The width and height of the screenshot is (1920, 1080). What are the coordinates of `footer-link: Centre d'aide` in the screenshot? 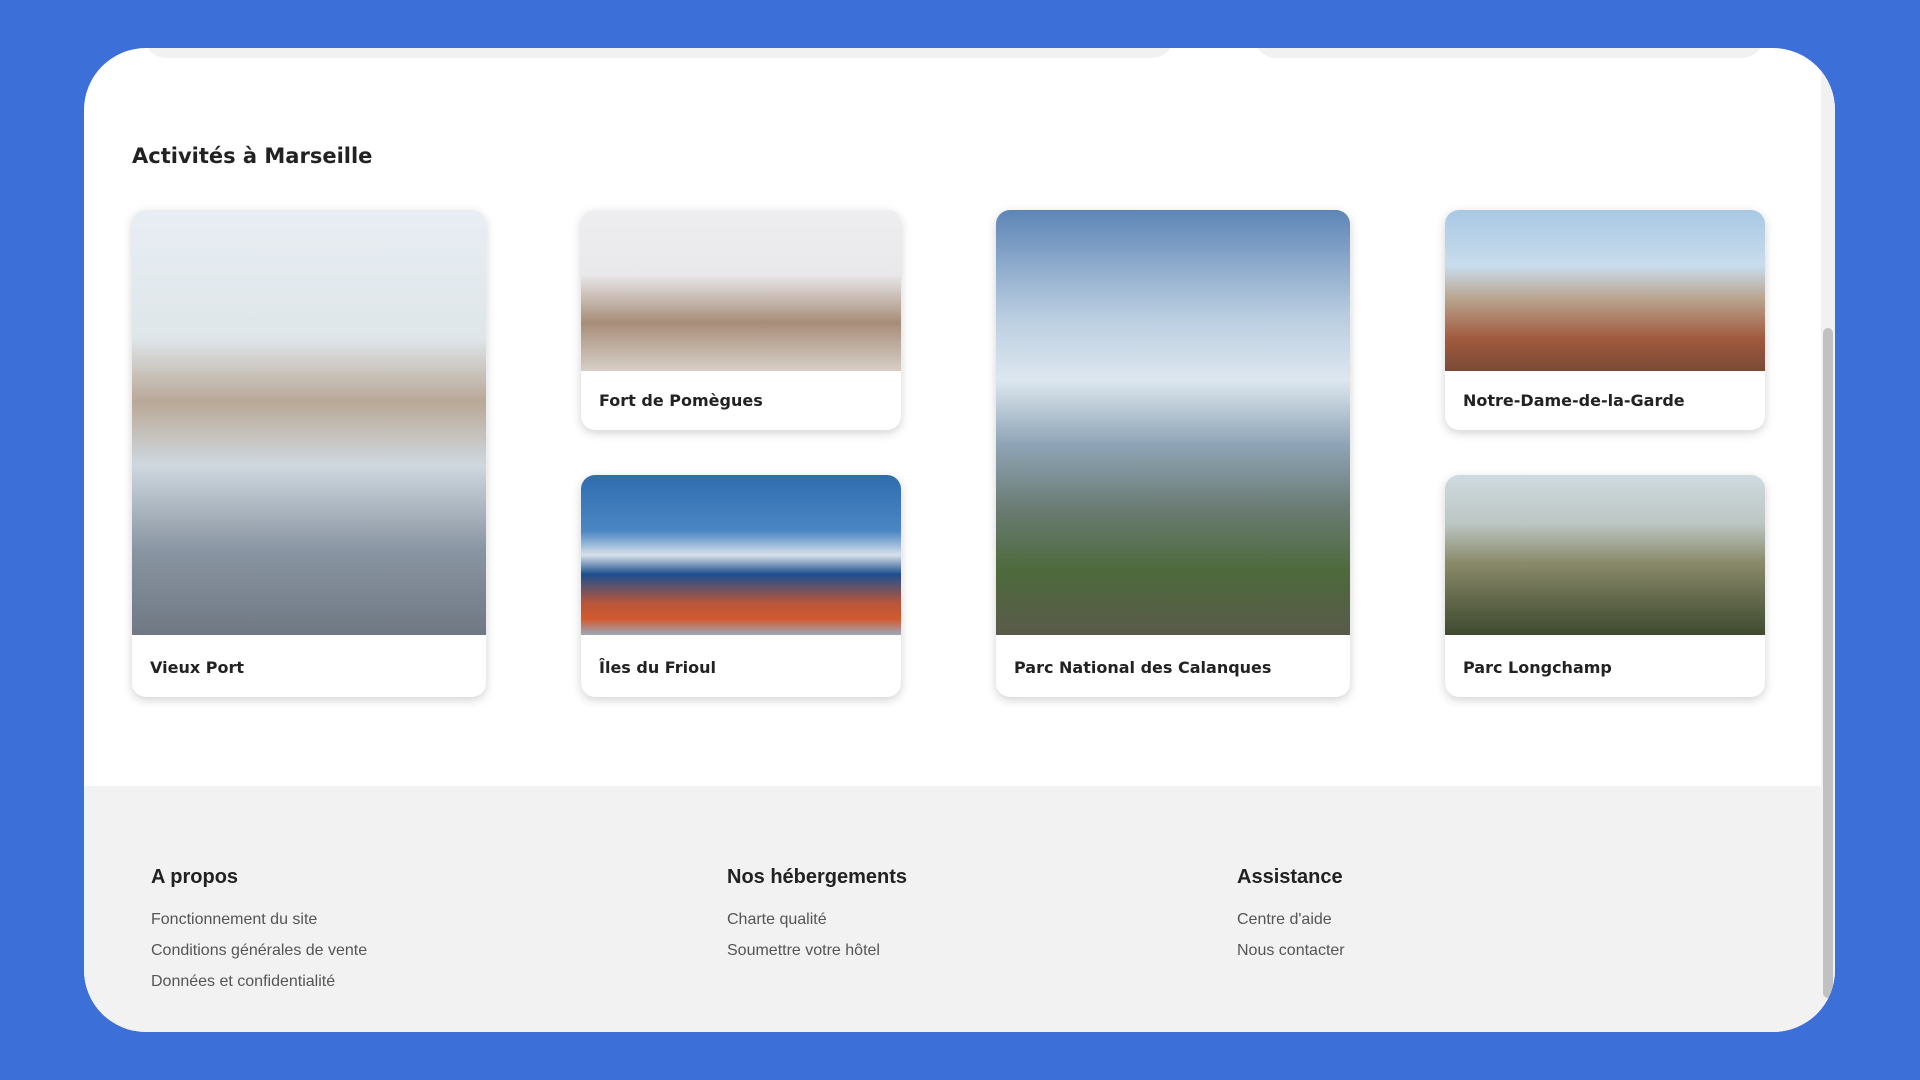 It's located at (1291, 920).